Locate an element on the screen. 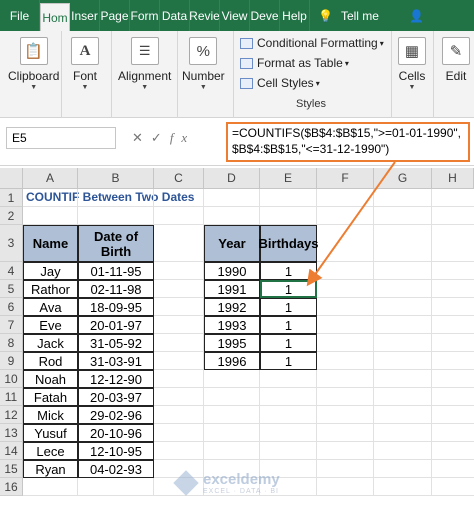 The height and width of the screenshot is (514, 474). dob-cell: 12-12-90 is located at coordinates (116, 379).